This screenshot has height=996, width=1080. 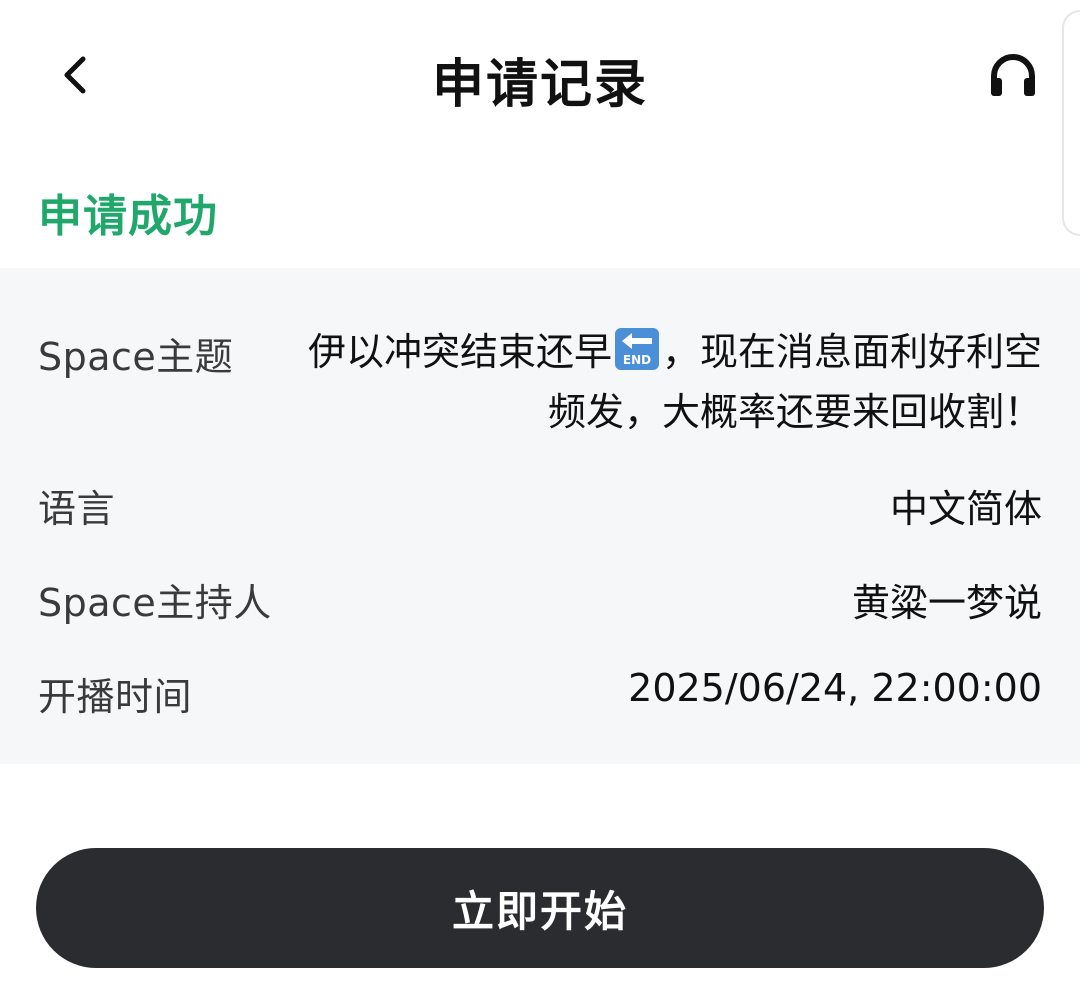 I want to click on headphones-icon, so click(x=1013, y=75).